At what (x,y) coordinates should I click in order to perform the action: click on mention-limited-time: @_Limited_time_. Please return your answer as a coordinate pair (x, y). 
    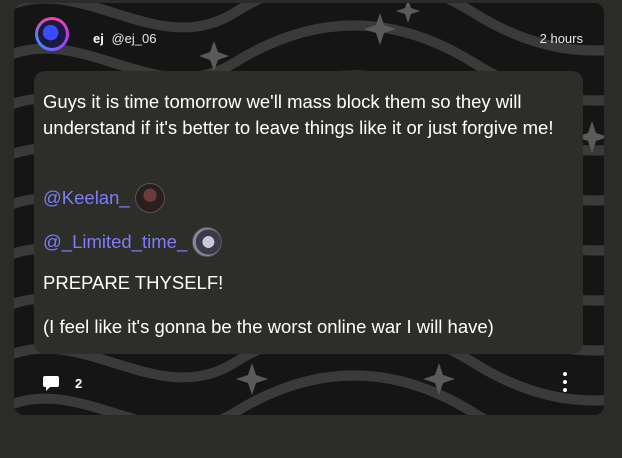
    Looking at the image, I should click on (115, 242).